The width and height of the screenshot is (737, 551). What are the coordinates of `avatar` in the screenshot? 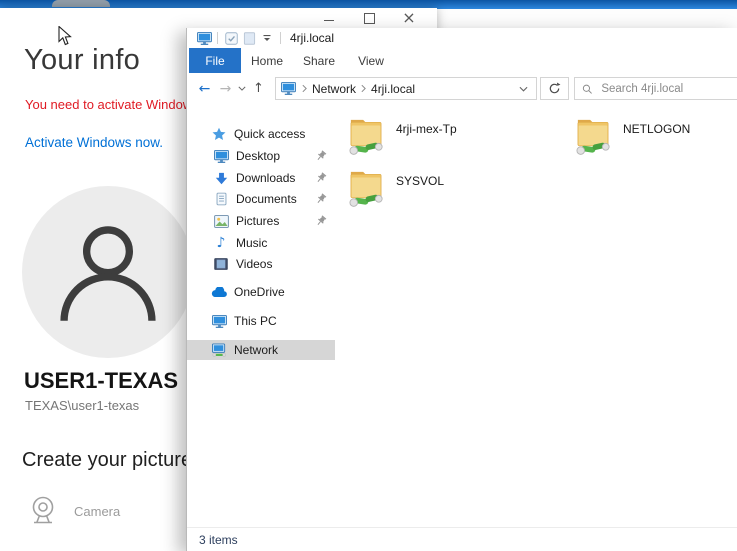 It's located at (108, 272).